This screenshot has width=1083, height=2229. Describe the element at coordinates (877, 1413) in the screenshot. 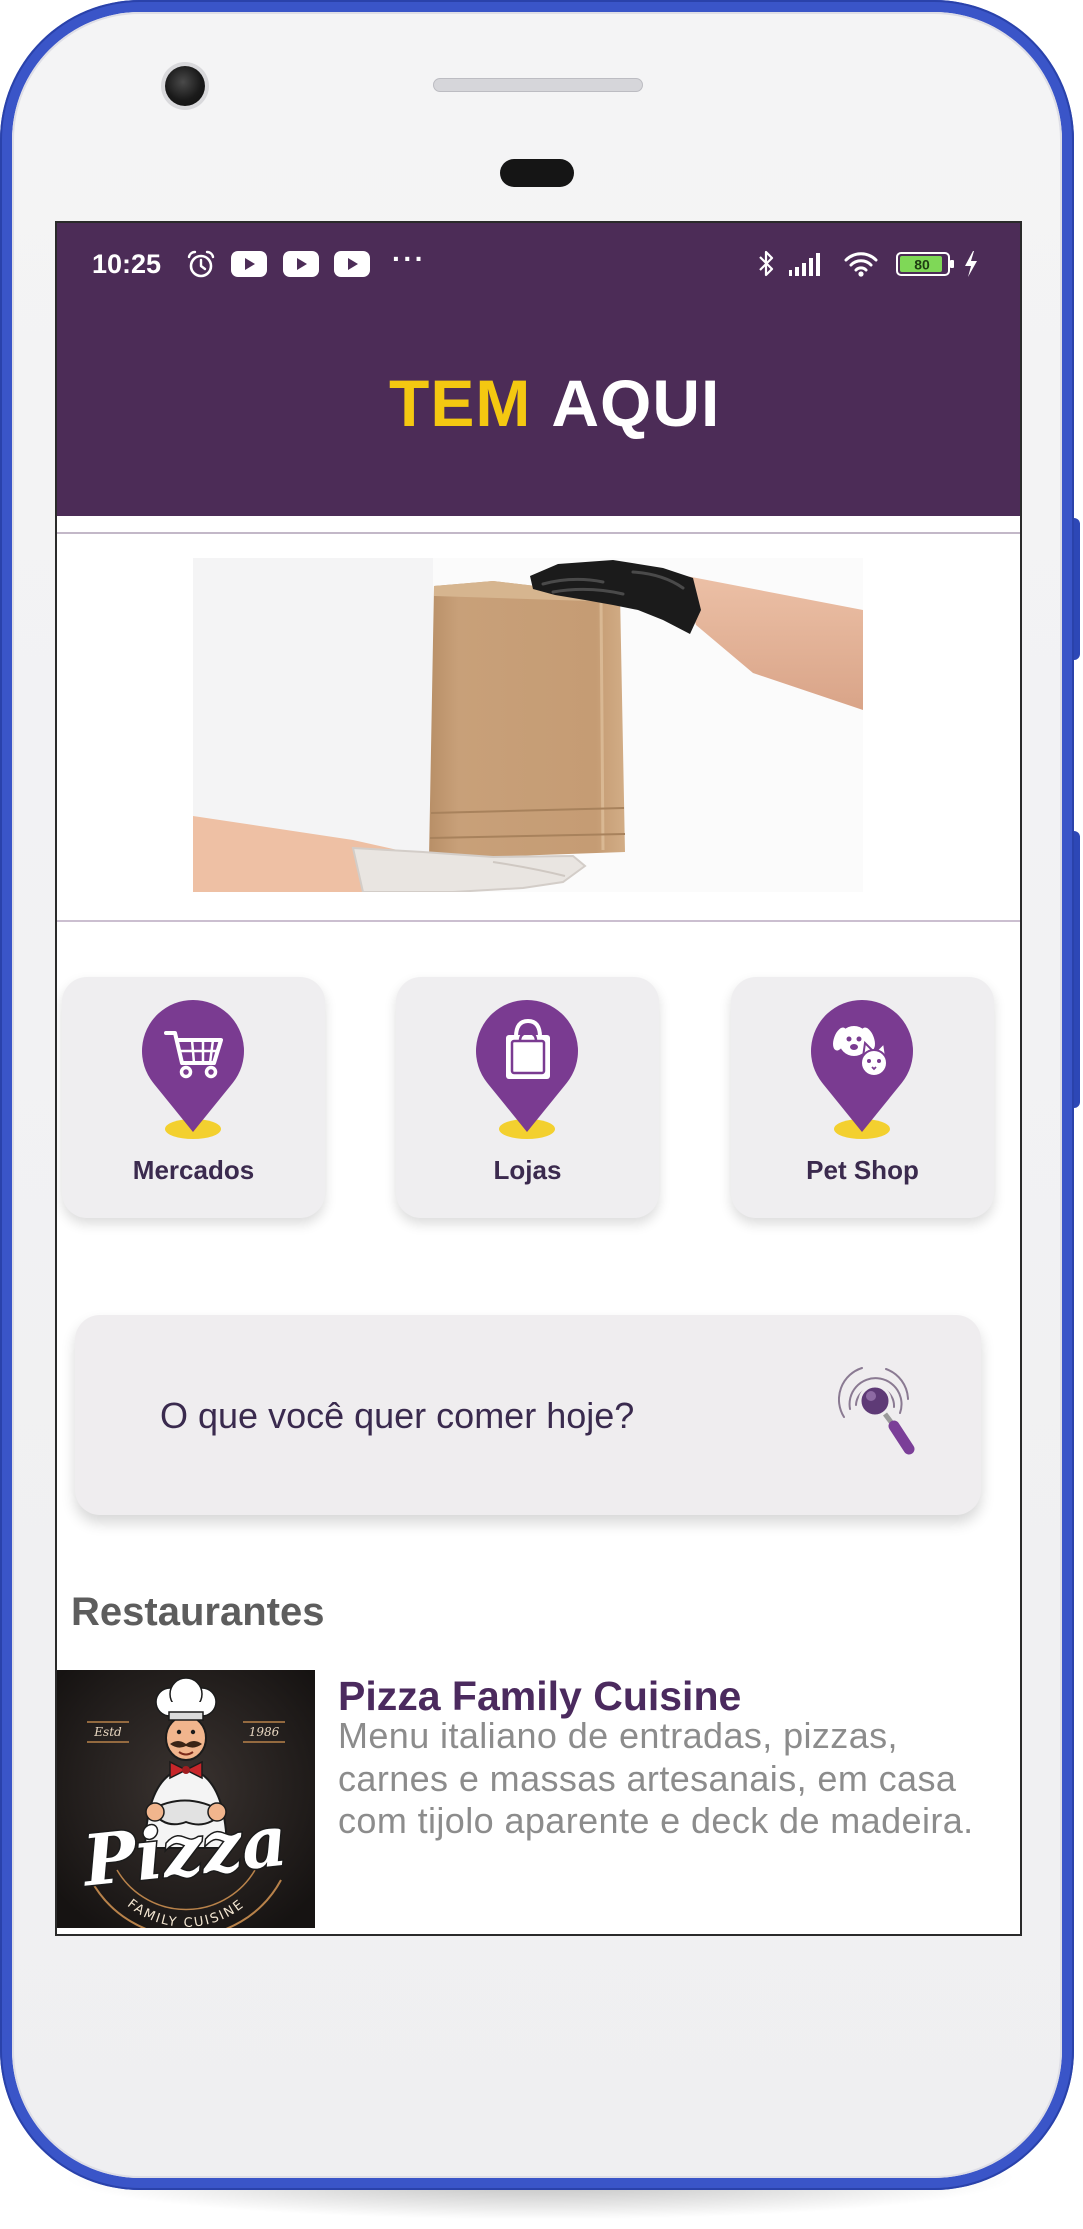

I see `search-icon` at that location.